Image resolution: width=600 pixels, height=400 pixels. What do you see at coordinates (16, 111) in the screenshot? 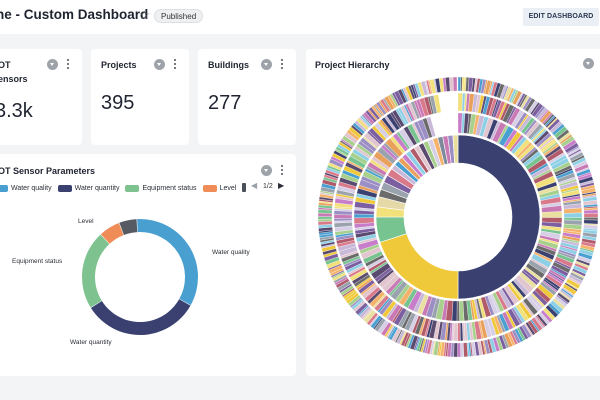
I see `metric-value: 3.3k` at bounding box center [16, 111].